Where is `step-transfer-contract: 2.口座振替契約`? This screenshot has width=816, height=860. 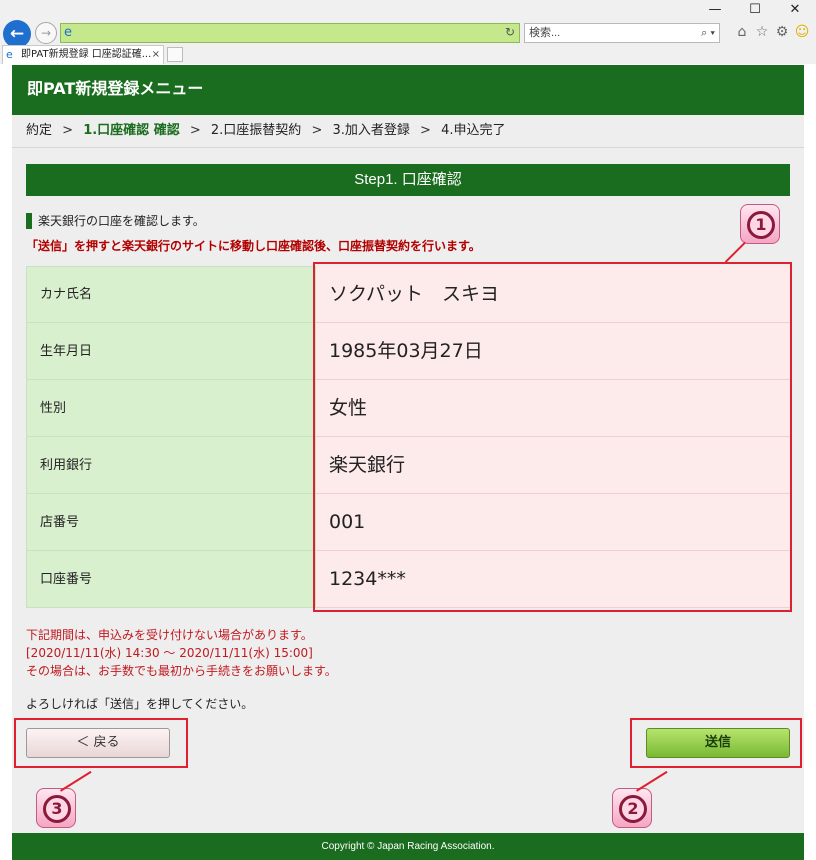 step-transfer-contract: 2.口座振替契約 is located at coordinates (256, 130).